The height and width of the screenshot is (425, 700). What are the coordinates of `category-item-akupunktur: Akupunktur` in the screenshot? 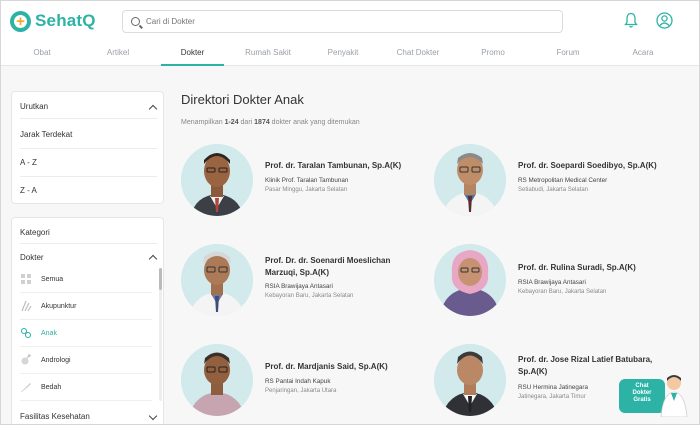 It's located at (86, 306).